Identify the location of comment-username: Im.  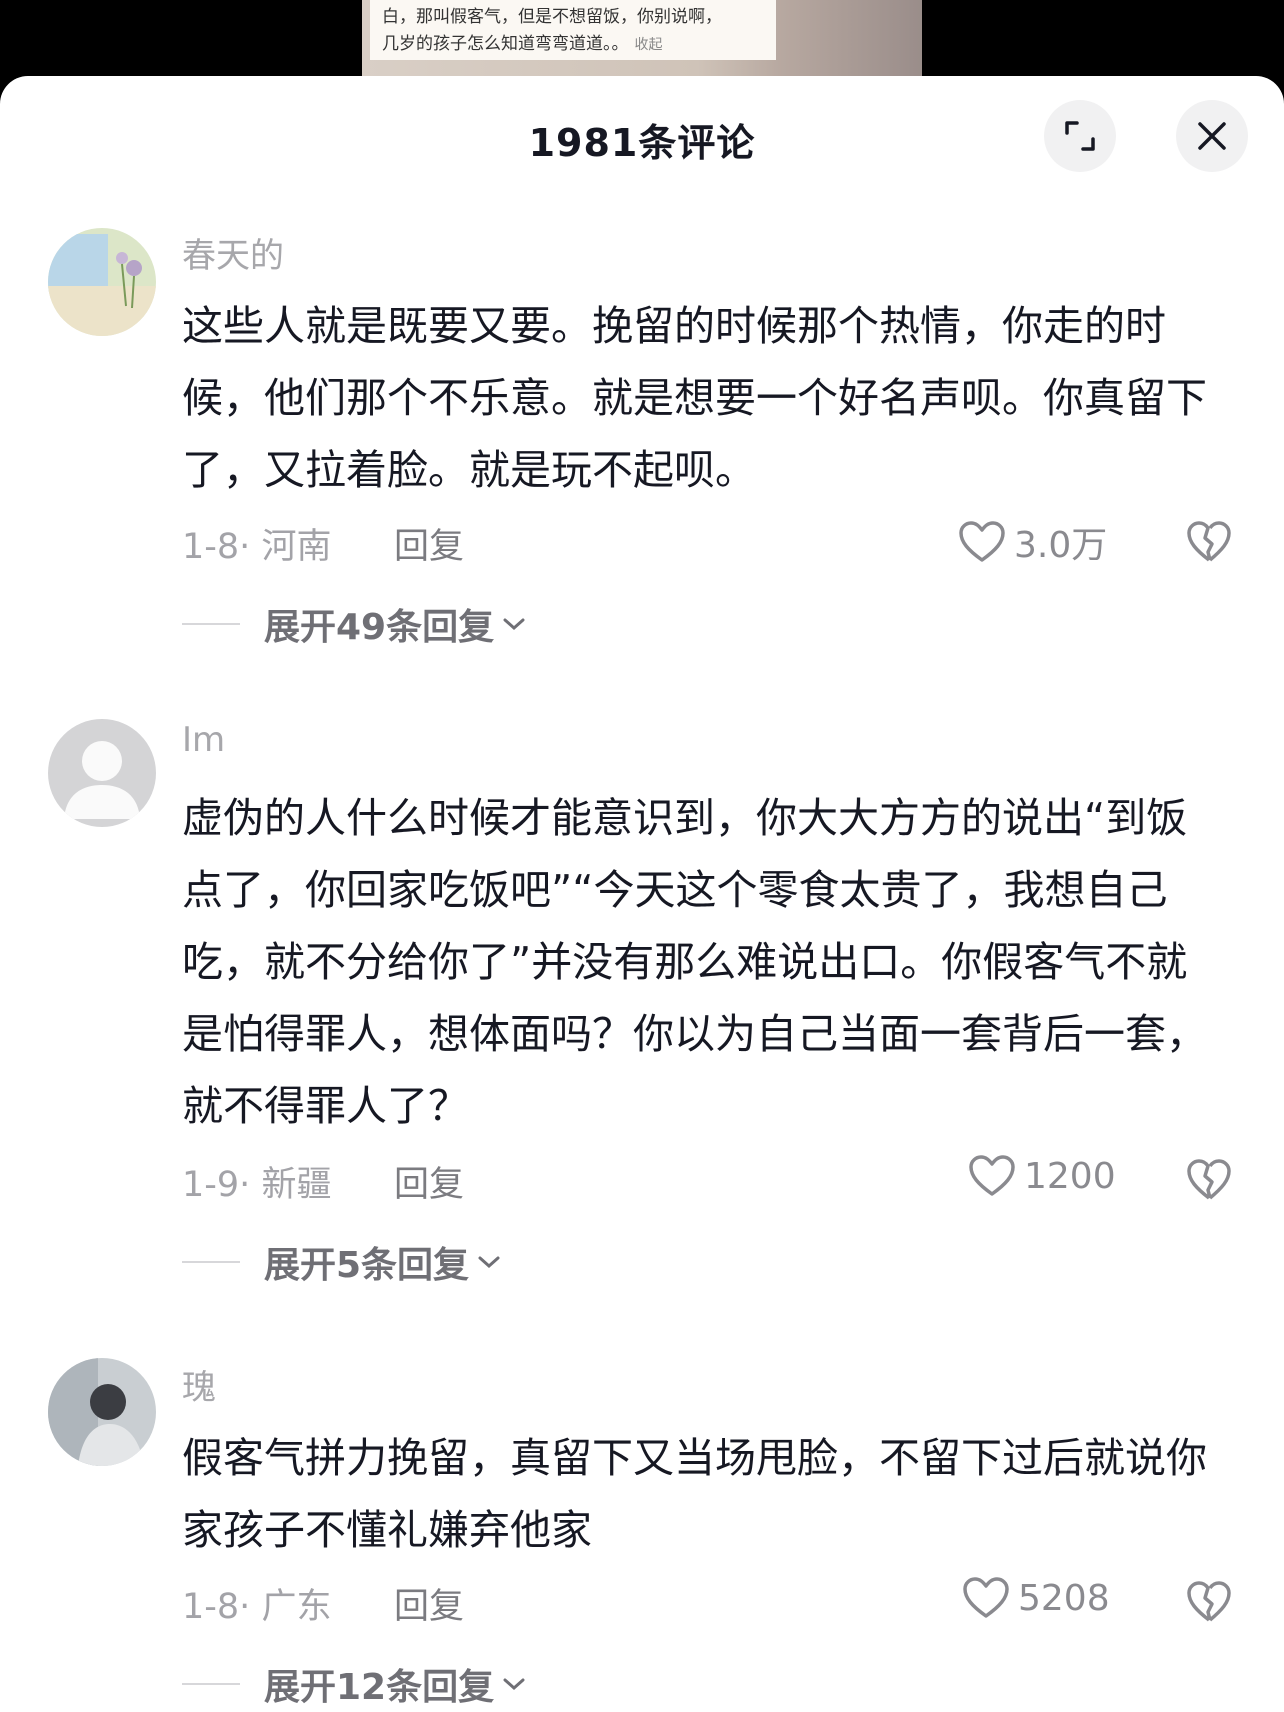
(203, 740).